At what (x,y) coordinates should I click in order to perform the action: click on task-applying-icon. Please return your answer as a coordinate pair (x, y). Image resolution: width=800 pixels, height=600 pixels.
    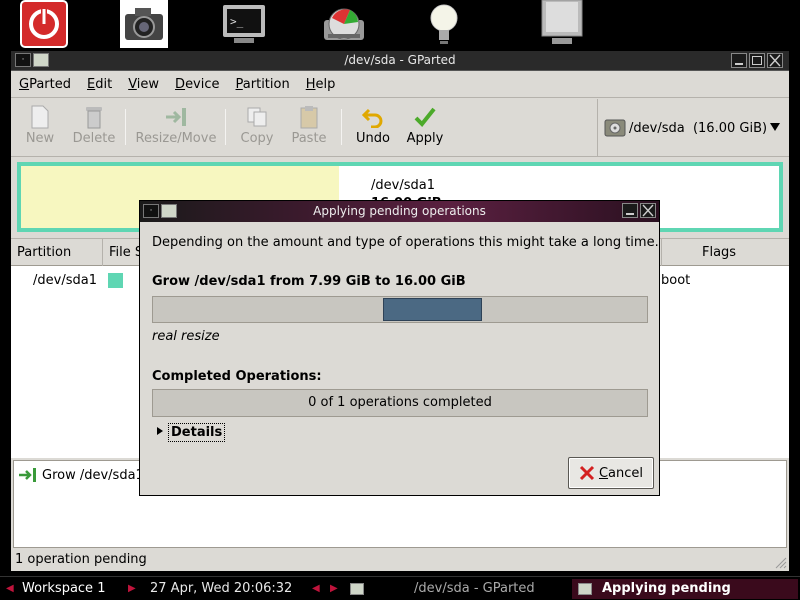
    Looking at the image, I should click on (586, 589).